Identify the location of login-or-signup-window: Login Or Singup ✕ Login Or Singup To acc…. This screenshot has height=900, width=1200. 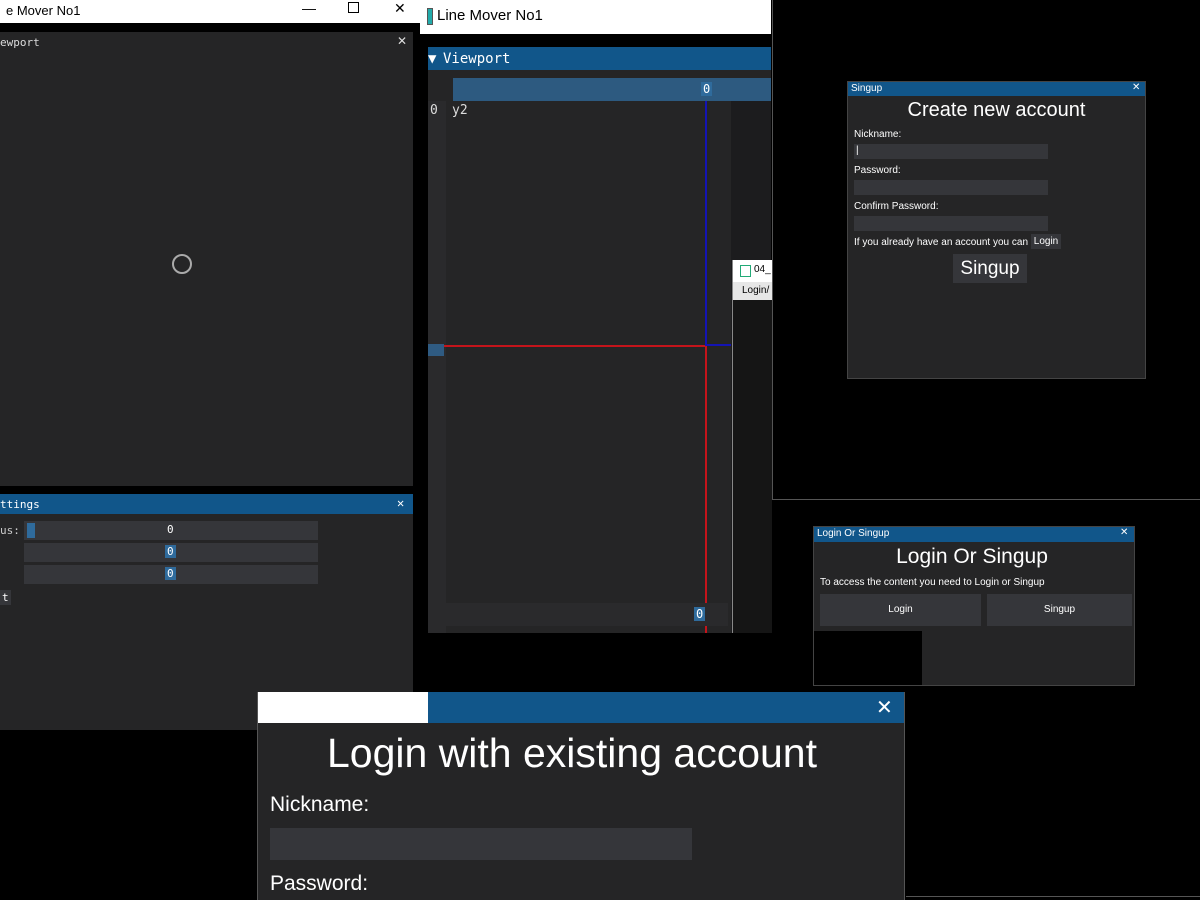
(974, 606).